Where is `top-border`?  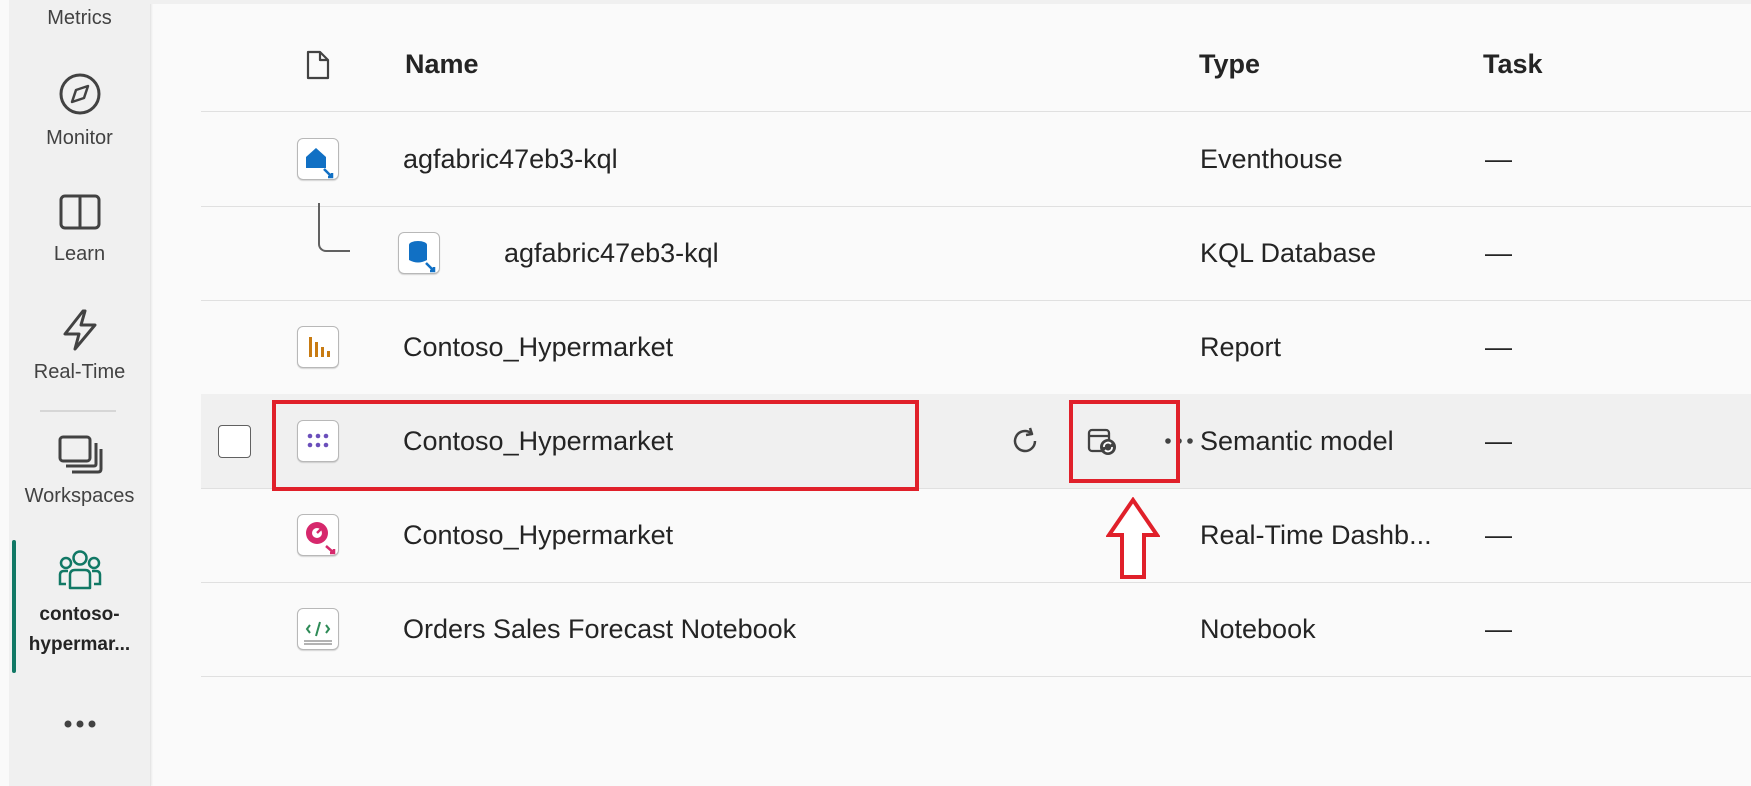 top-border is located at coordinates (950, 2).